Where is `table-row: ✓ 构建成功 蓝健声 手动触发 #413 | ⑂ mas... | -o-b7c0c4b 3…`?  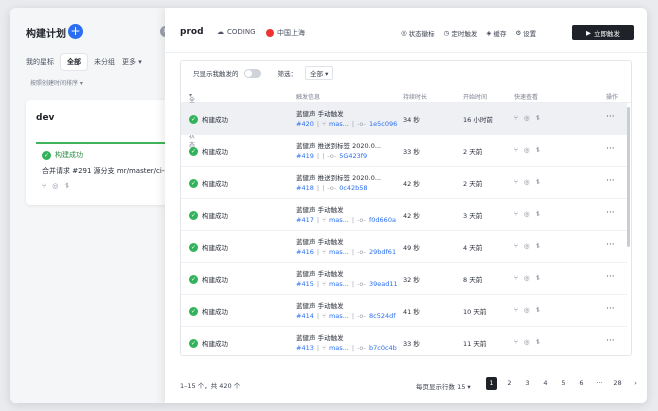 table-row: ✓ 构建成功 蓝健声 手动触发 #413 | ⑂ mas... | -o-b7c0c4b 3… is located at coordinates (404, 341).